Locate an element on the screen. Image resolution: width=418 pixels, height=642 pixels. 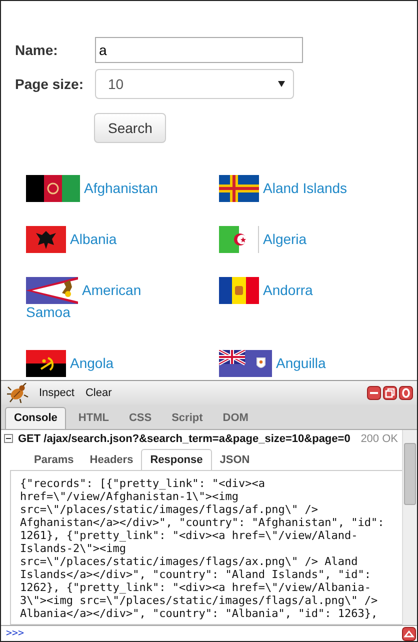
code-line: src=\"/places/static/images/flags/af.png\" /> is located at coordinates (170, 509).